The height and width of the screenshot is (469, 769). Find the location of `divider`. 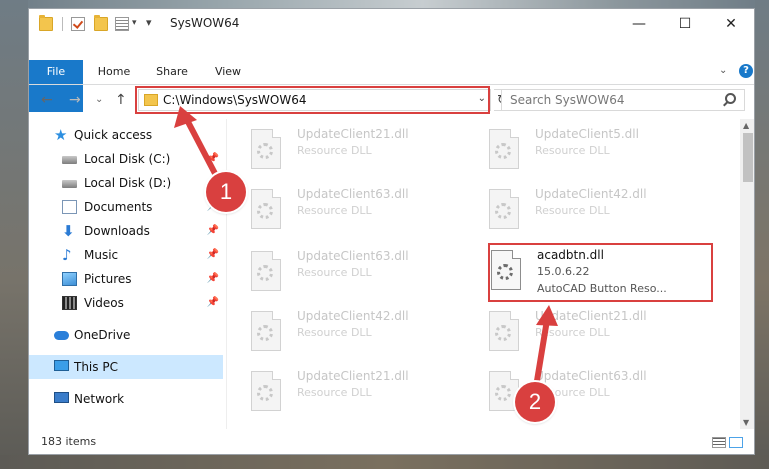

divider is located at coordinates (62, 24).